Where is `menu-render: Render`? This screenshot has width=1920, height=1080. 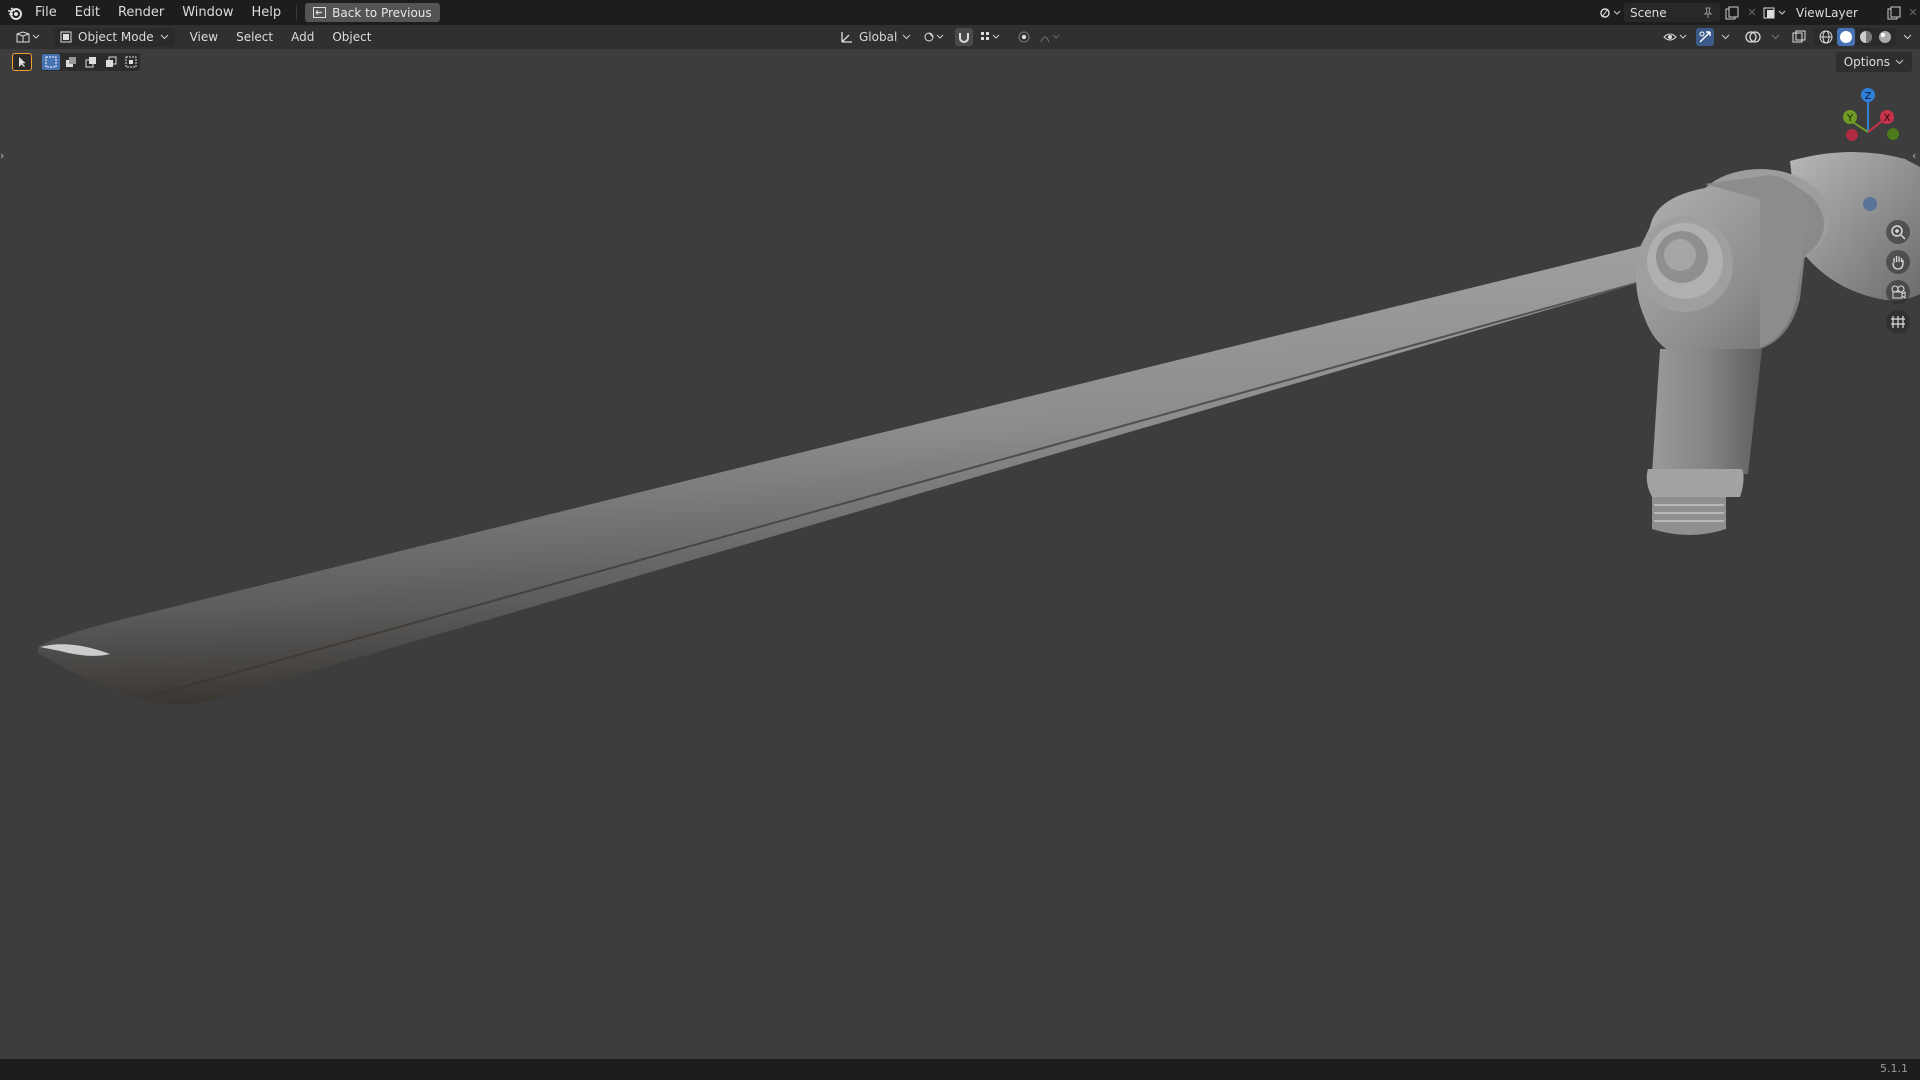
menu-render: Render is located at coordinates (141, 12).